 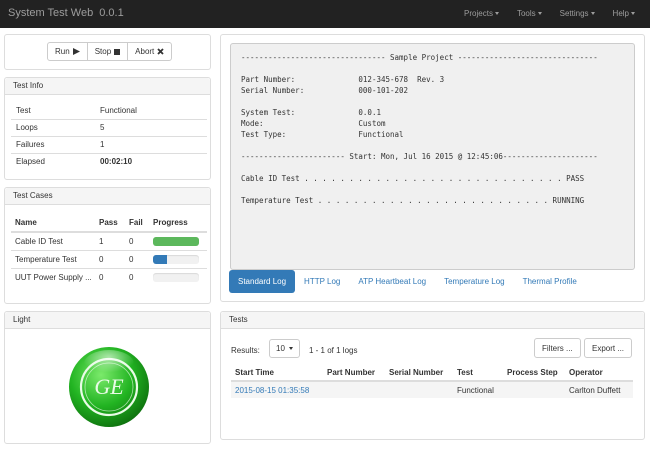 I want to click on test-info-heading: Test Info, so click(x=107, y=86).